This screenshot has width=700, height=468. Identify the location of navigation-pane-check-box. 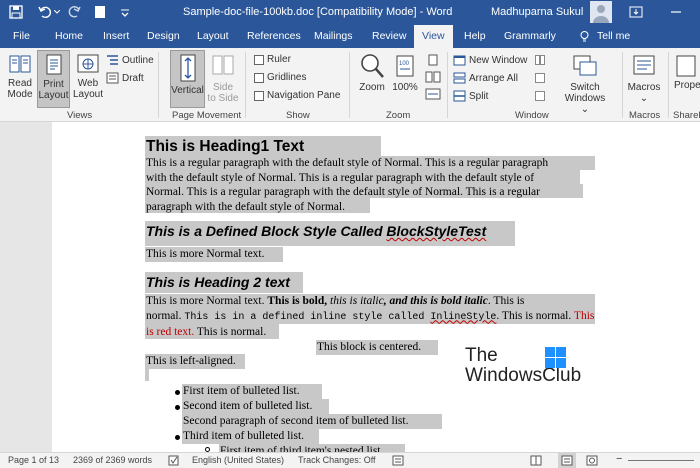
(259, 95).